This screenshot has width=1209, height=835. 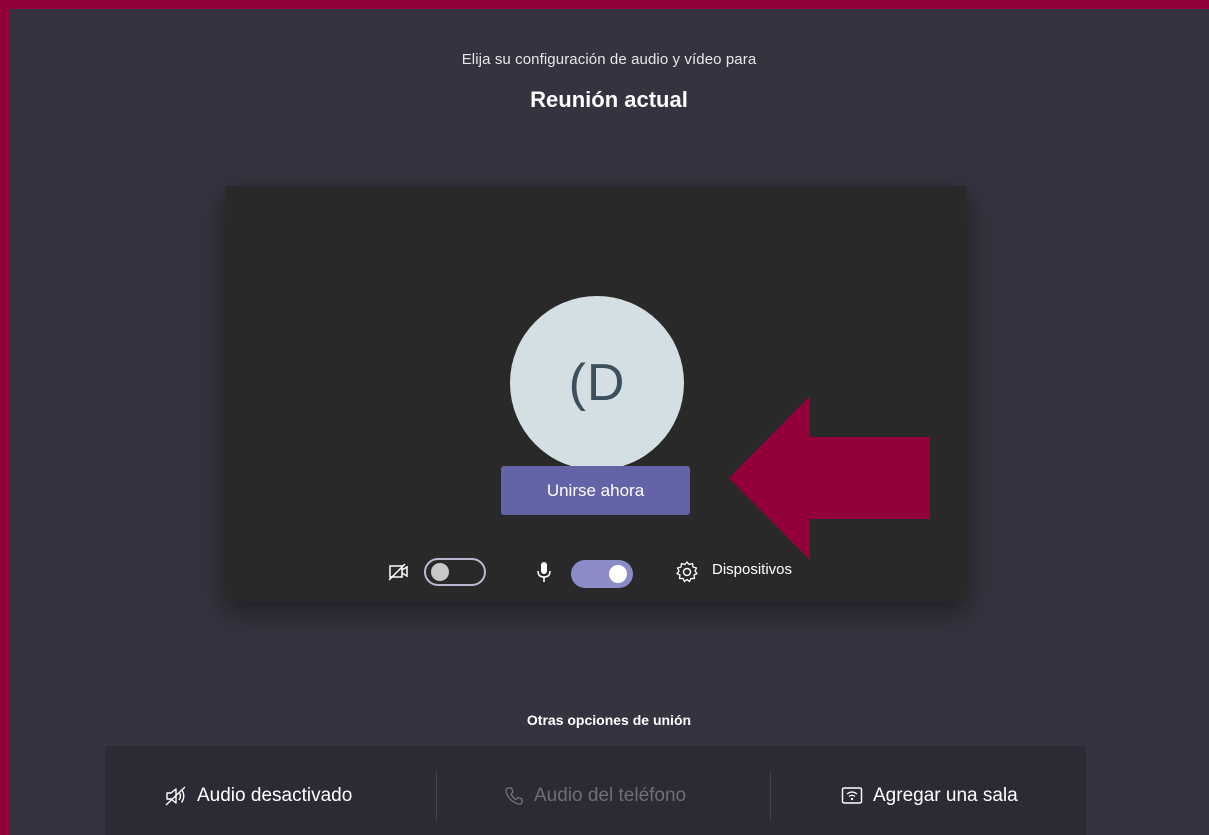 I want to click on phone-audio-option: Audio del teléfono, so click(x=595, y=790).